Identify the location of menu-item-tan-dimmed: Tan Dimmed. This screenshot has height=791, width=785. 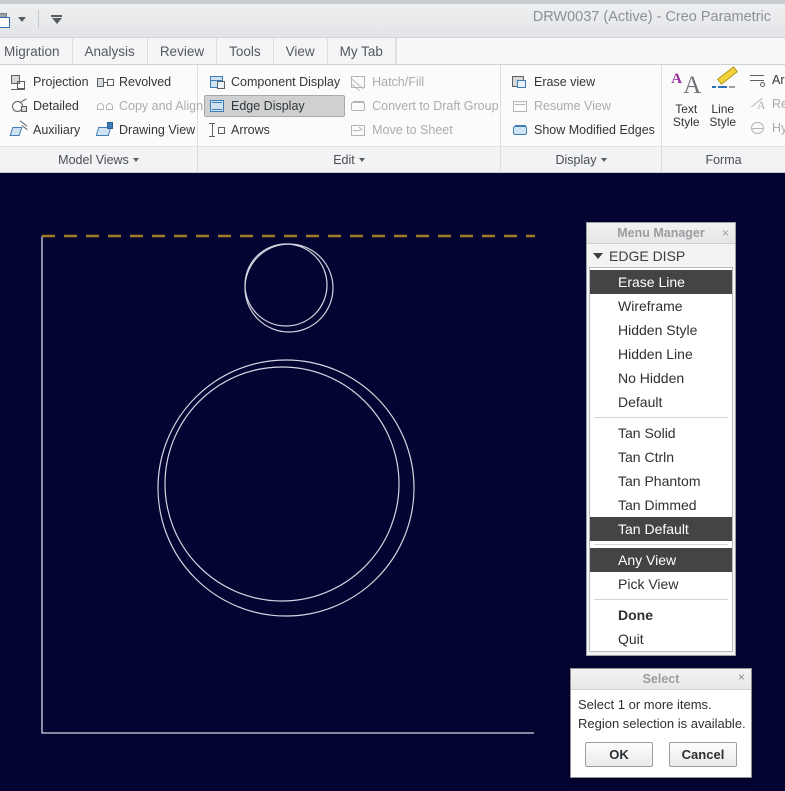
(661, 505).